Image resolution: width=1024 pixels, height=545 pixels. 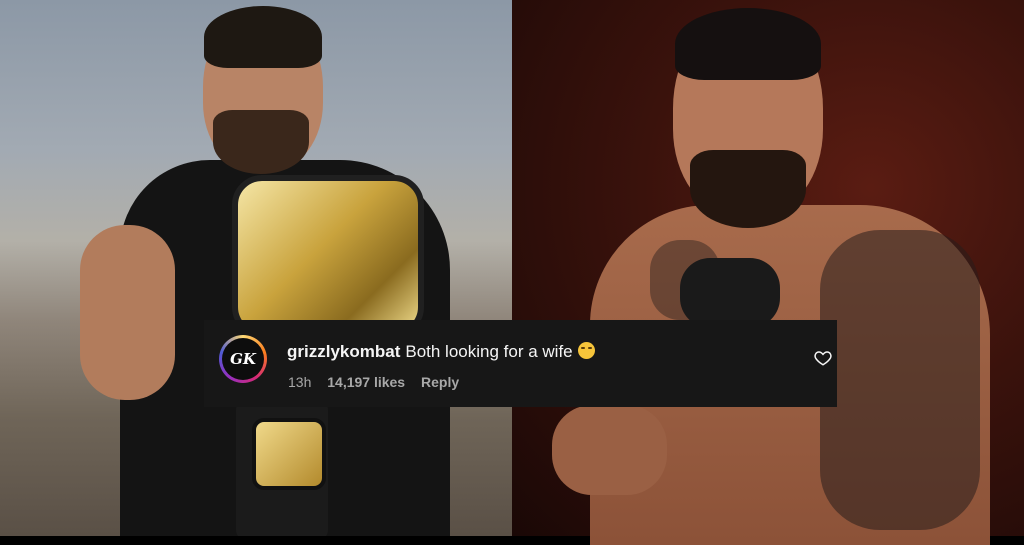 What do you see at coordinates (900, 380) in the screenshot?
I see `right-fighter-tattoo` at bounding box center [900, 380].